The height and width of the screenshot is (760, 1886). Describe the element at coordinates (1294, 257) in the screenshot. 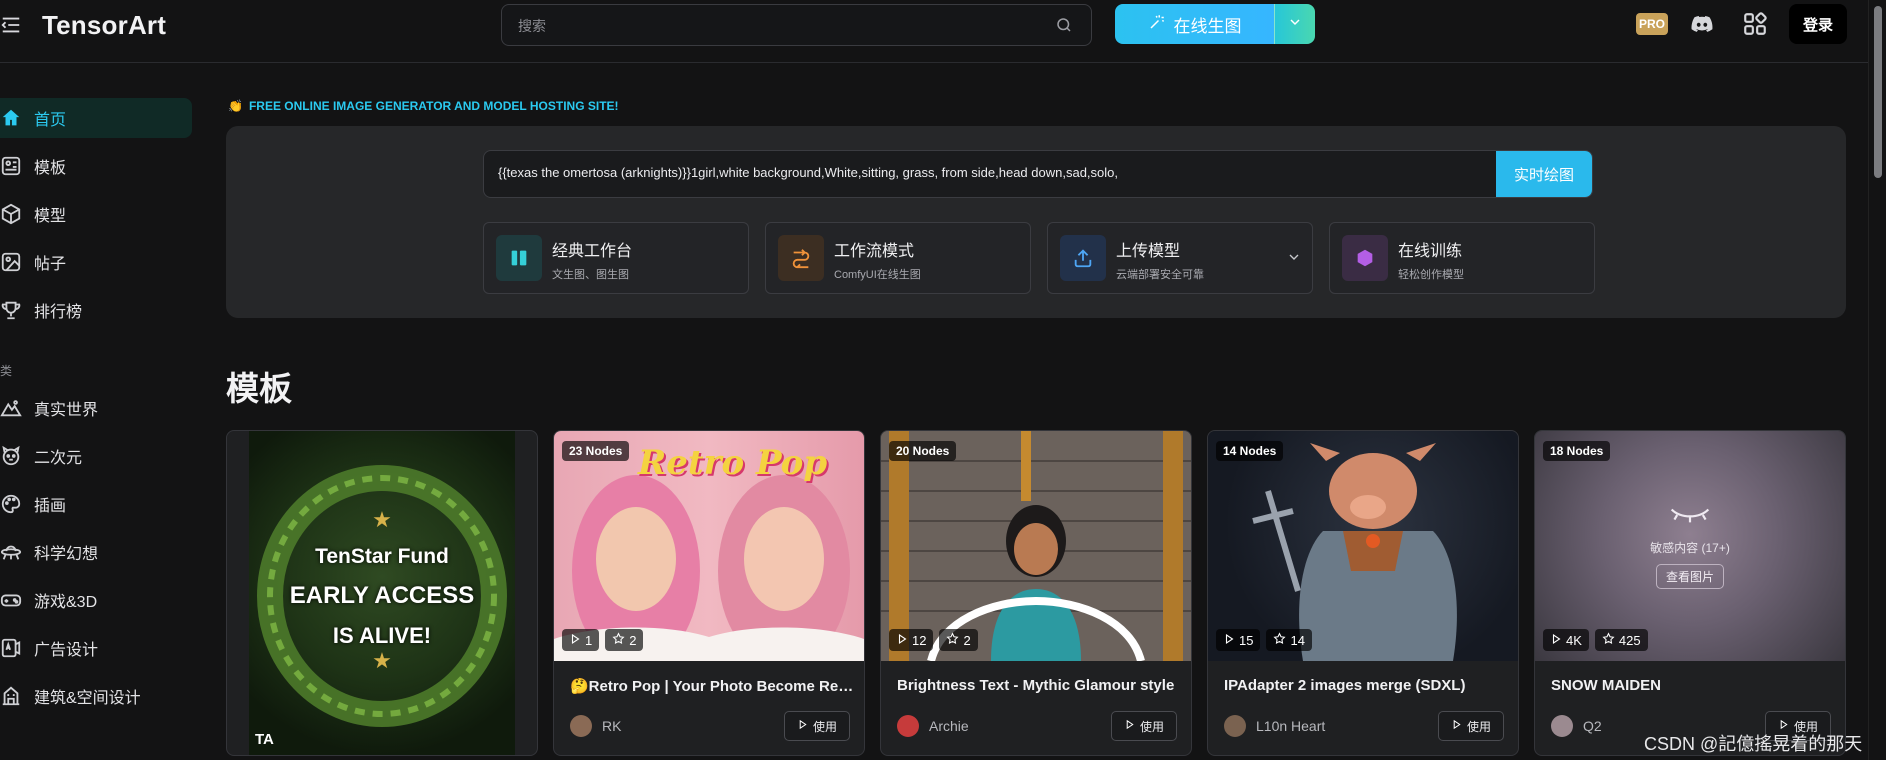

I see `chevron-down-icon` at that location.